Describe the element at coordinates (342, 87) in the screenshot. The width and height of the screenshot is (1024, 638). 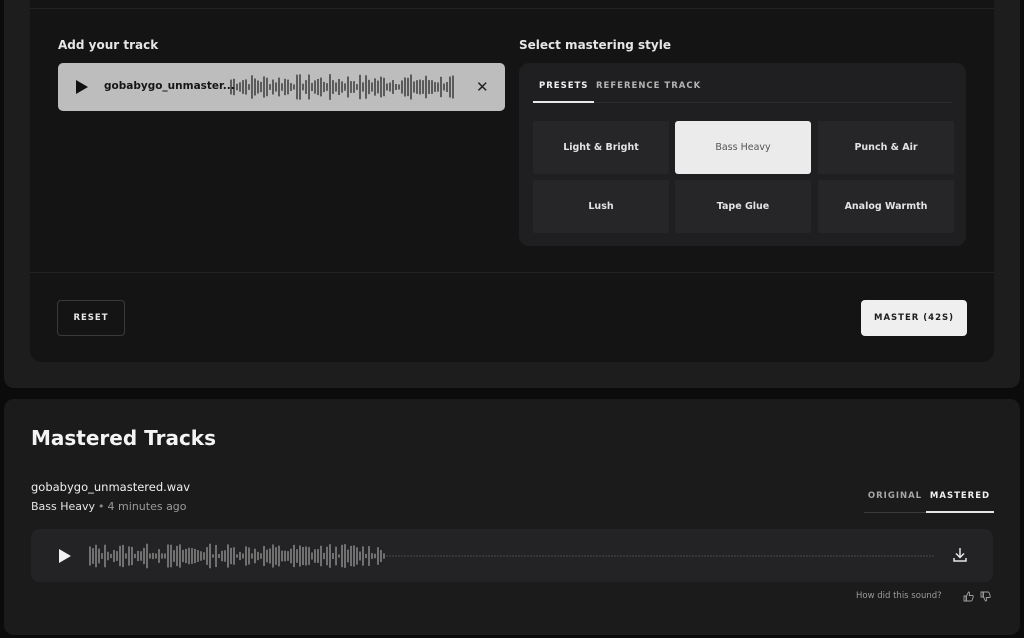
I see `track-waveform` at that location.